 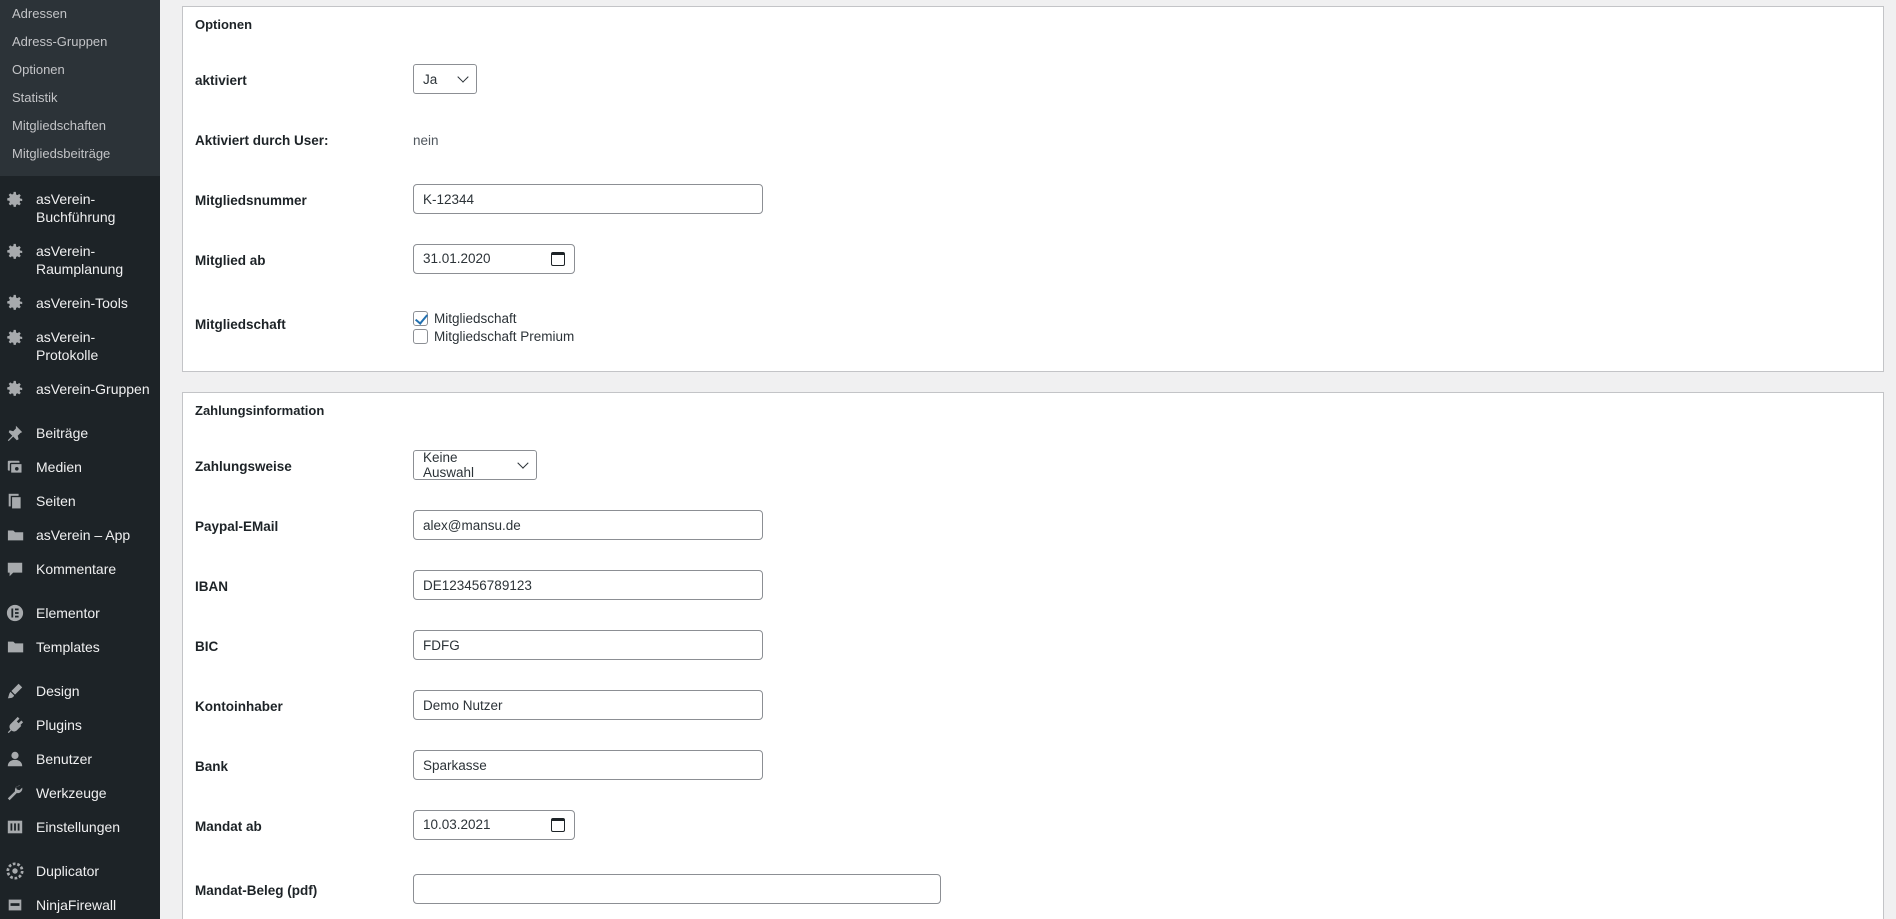 What do you see at coordinates (76, 569) in the screenshot?
I see `menu-label: Kommentare` at bounding box center [76, 569].